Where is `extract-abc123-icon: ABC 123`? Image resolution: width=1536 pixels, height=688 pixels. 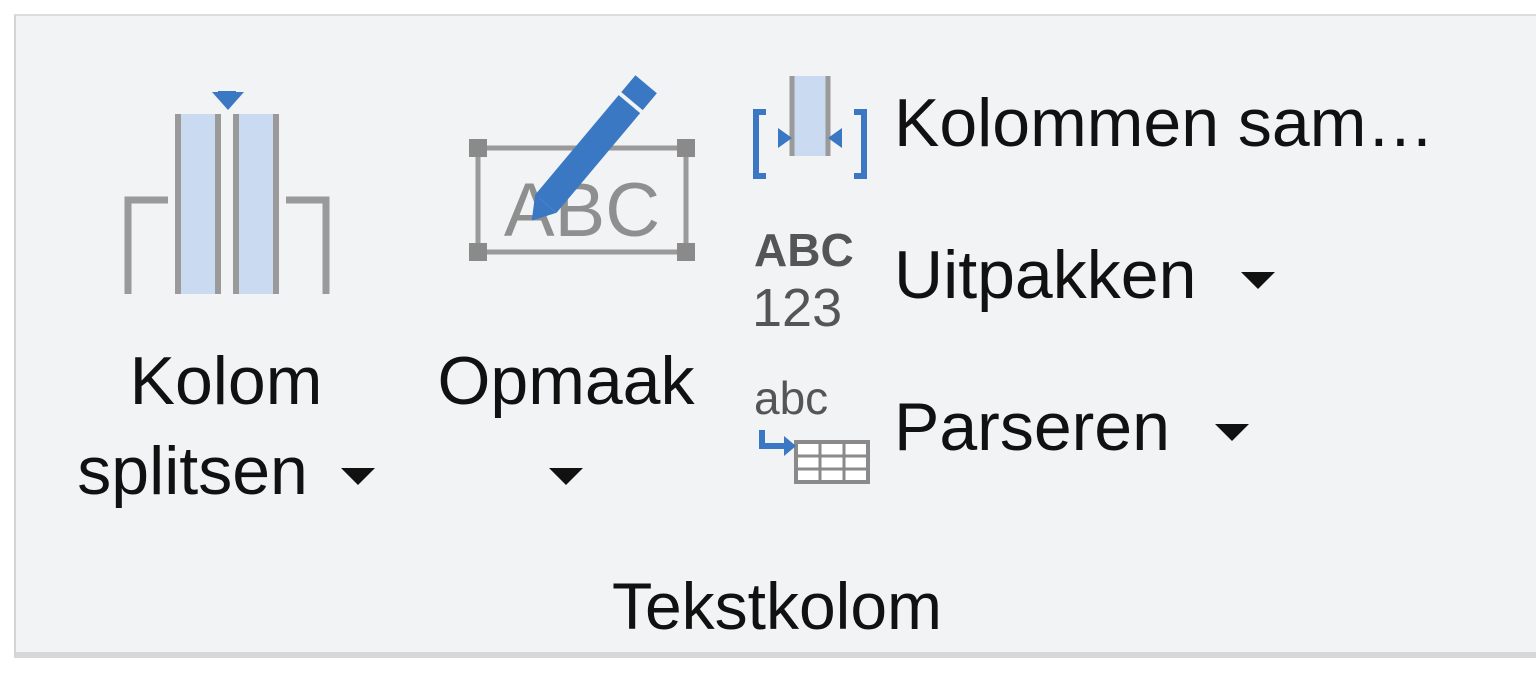 extract-abc123-icon: ABC 123 is located at coordinates (803, 278).